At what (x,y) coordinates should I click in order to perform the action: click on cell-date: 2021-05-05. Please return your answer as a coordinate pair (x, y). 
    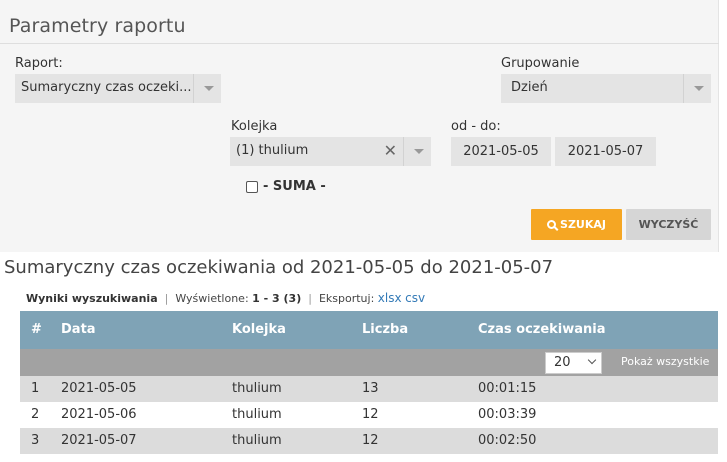
    Looking at the image, I should click on (99, 388).